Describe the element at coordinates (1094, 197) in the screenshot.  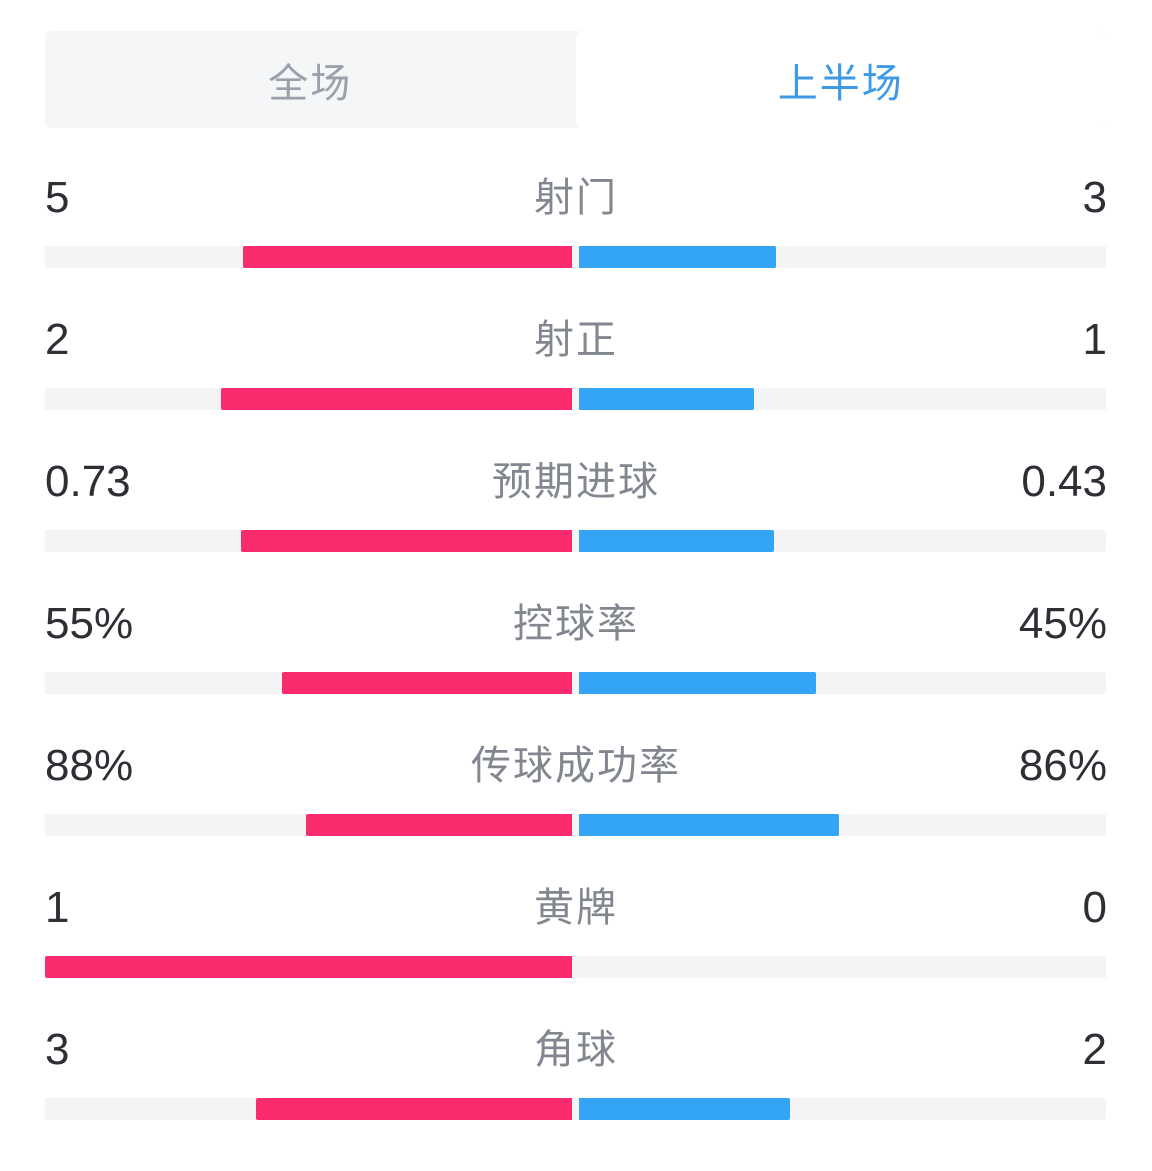
I see `stat-away-value: 3` at that location.